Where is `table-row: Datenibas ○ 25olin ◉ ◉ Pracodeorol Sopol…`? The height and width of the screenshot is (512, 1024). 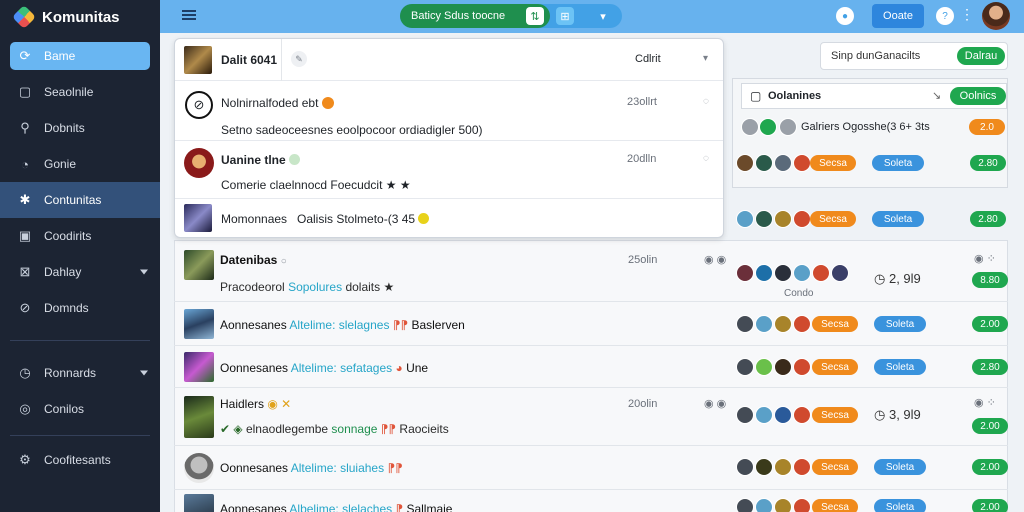 table-row: Datenibas ○ 25olin ◉ ◉ Pracodeorol Sopol… is located at coordinates (591, 273).